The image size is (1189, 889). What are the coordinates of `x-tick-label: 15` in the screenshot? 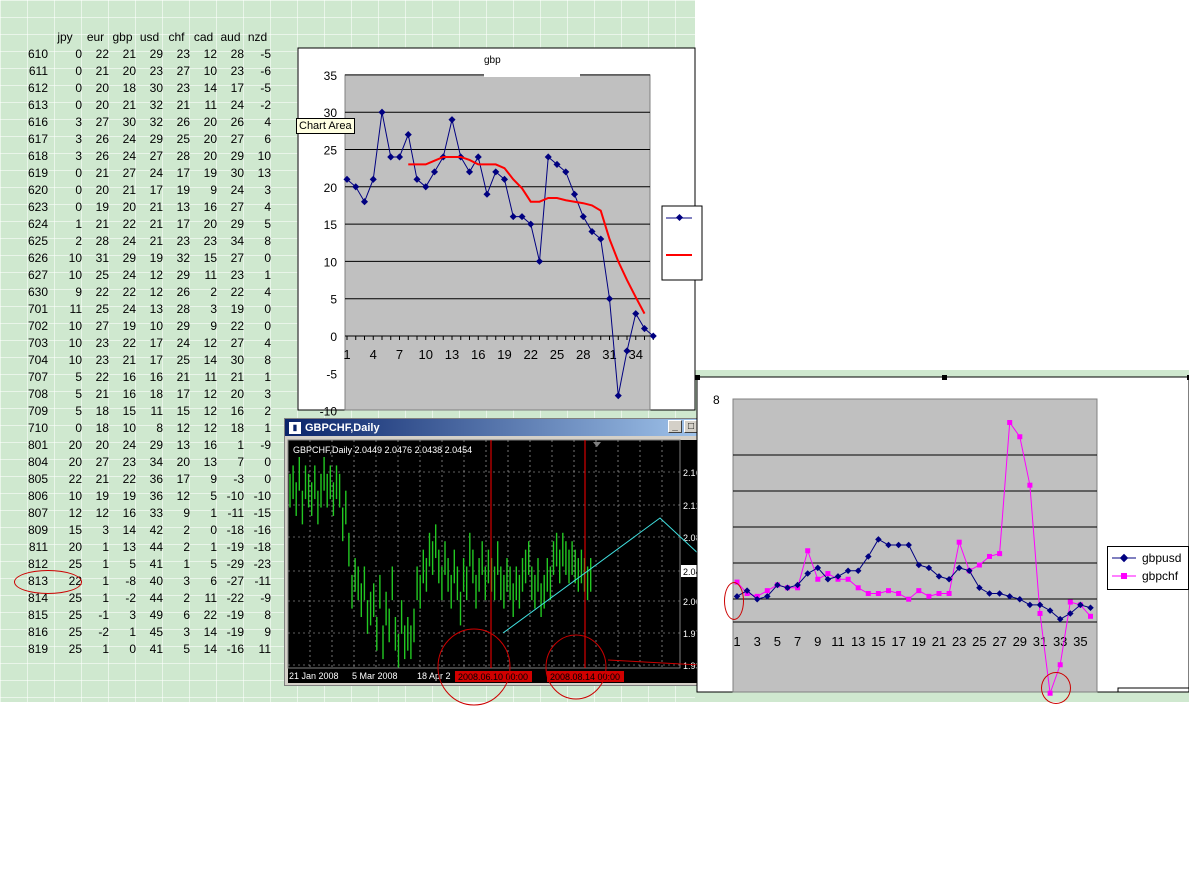 It's located at (878, 641).